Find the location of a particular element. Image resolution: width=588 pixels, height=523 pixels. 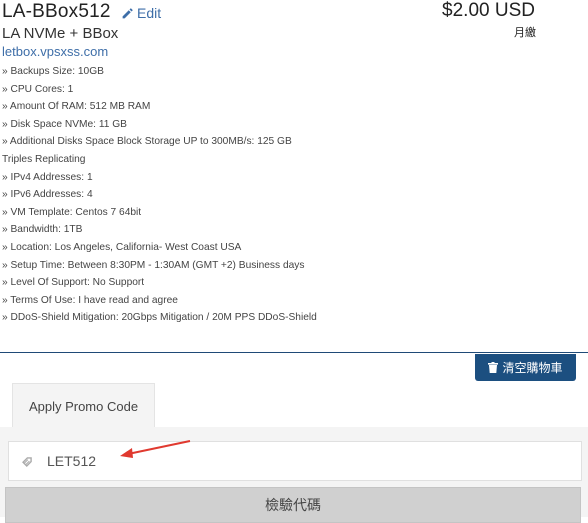

clear-cart-button: 清空購物車 is located at coordinates (525, 367).